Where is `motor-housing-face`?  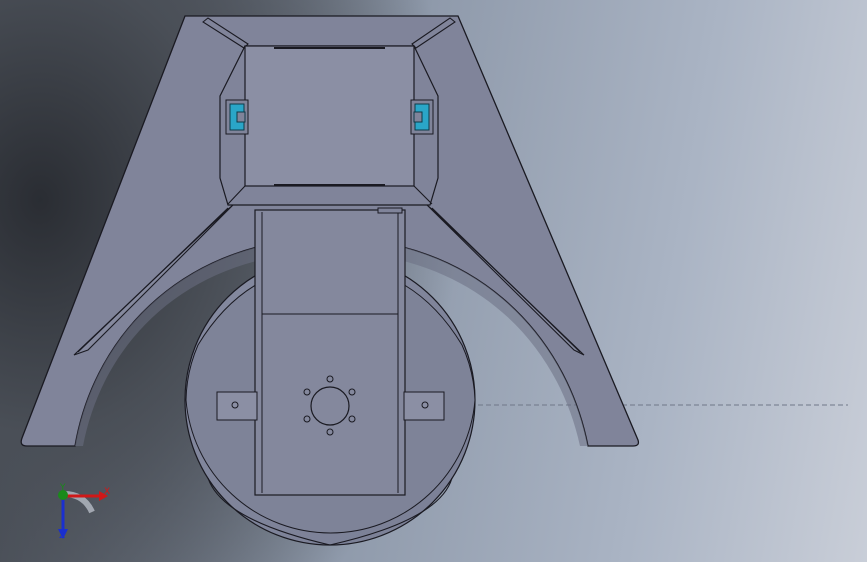 motor-housing-face is located at coordinates (329, 116).